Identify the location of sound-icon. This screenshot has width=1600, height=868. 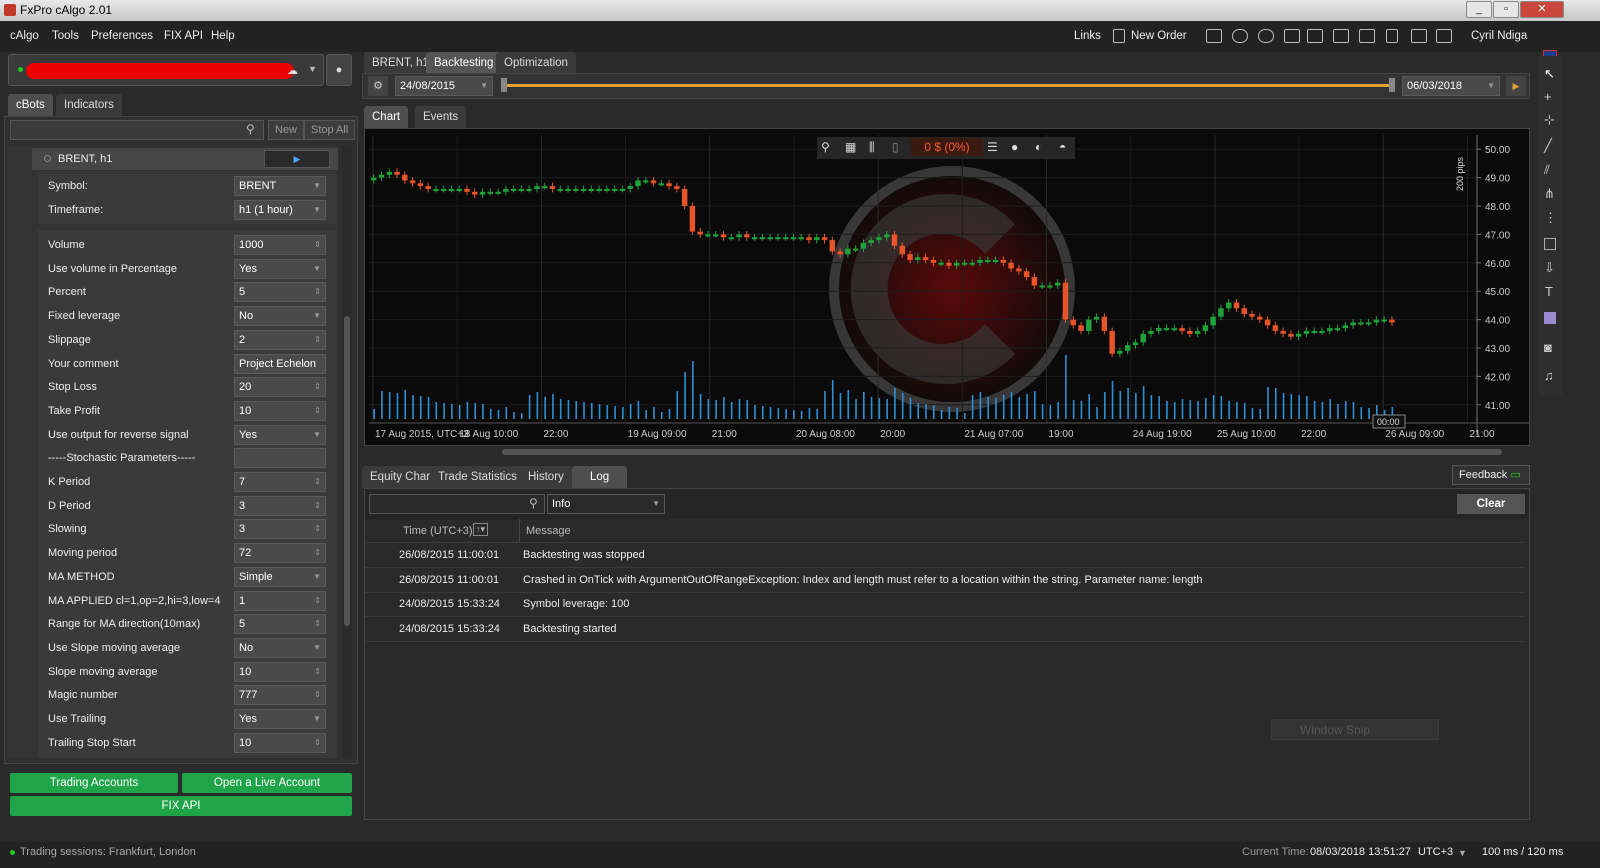
(1392, 36).